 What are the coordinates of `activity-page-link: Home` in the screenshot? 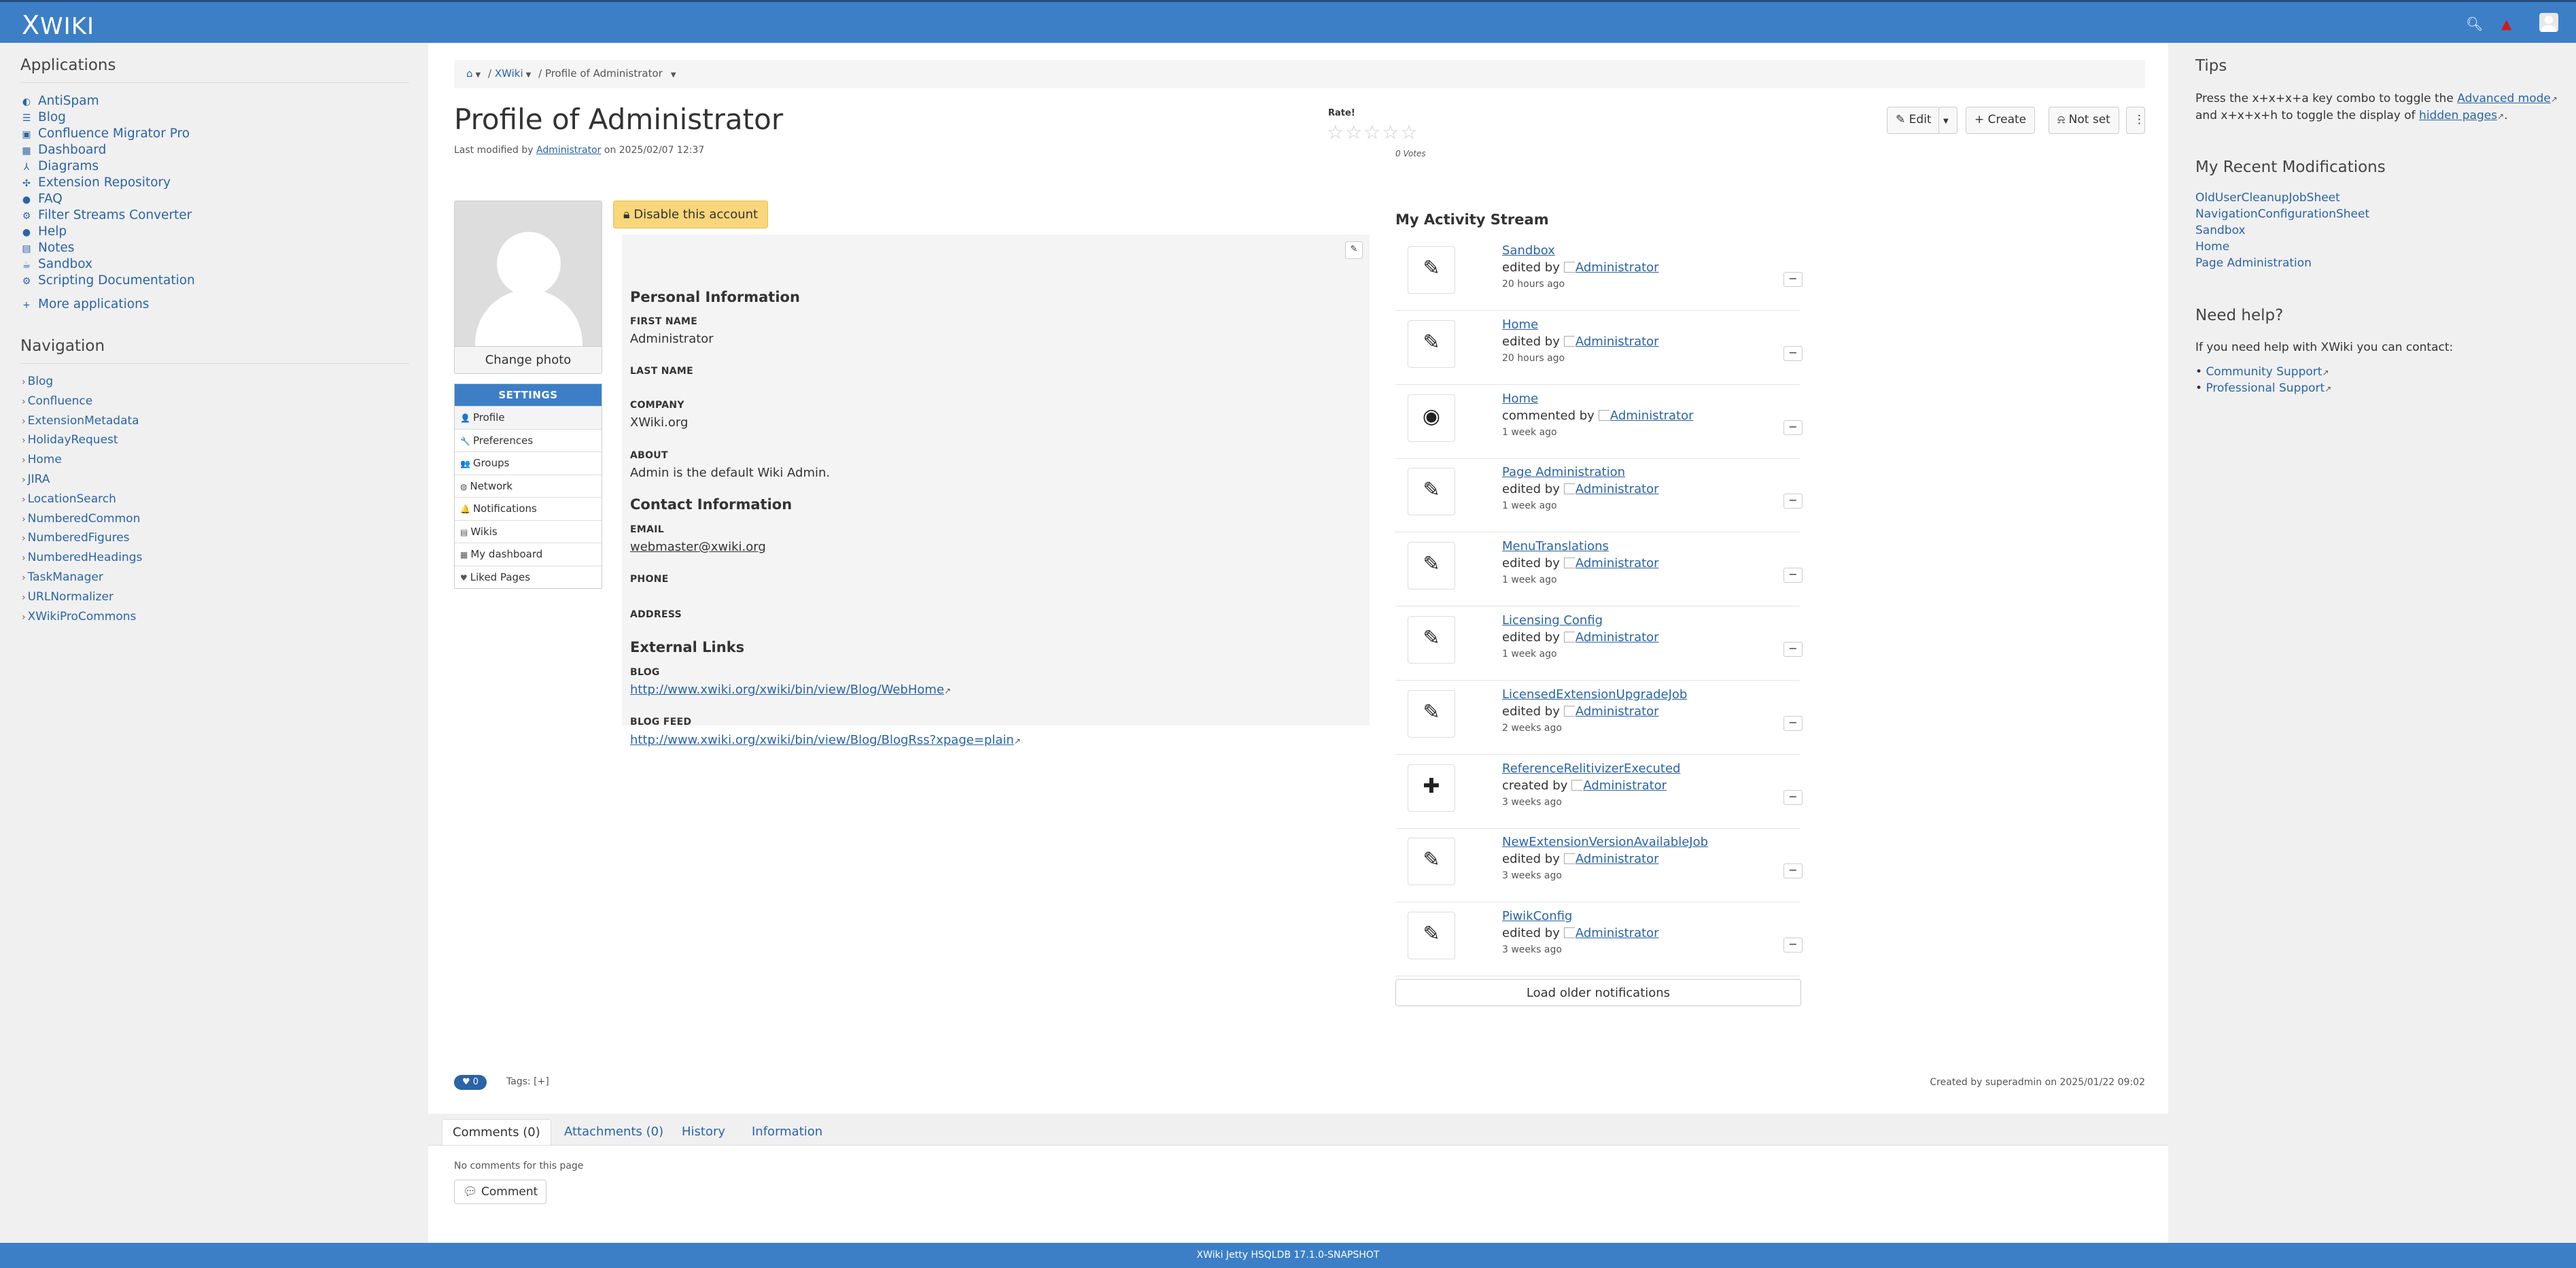 It's located at (1520, 325).